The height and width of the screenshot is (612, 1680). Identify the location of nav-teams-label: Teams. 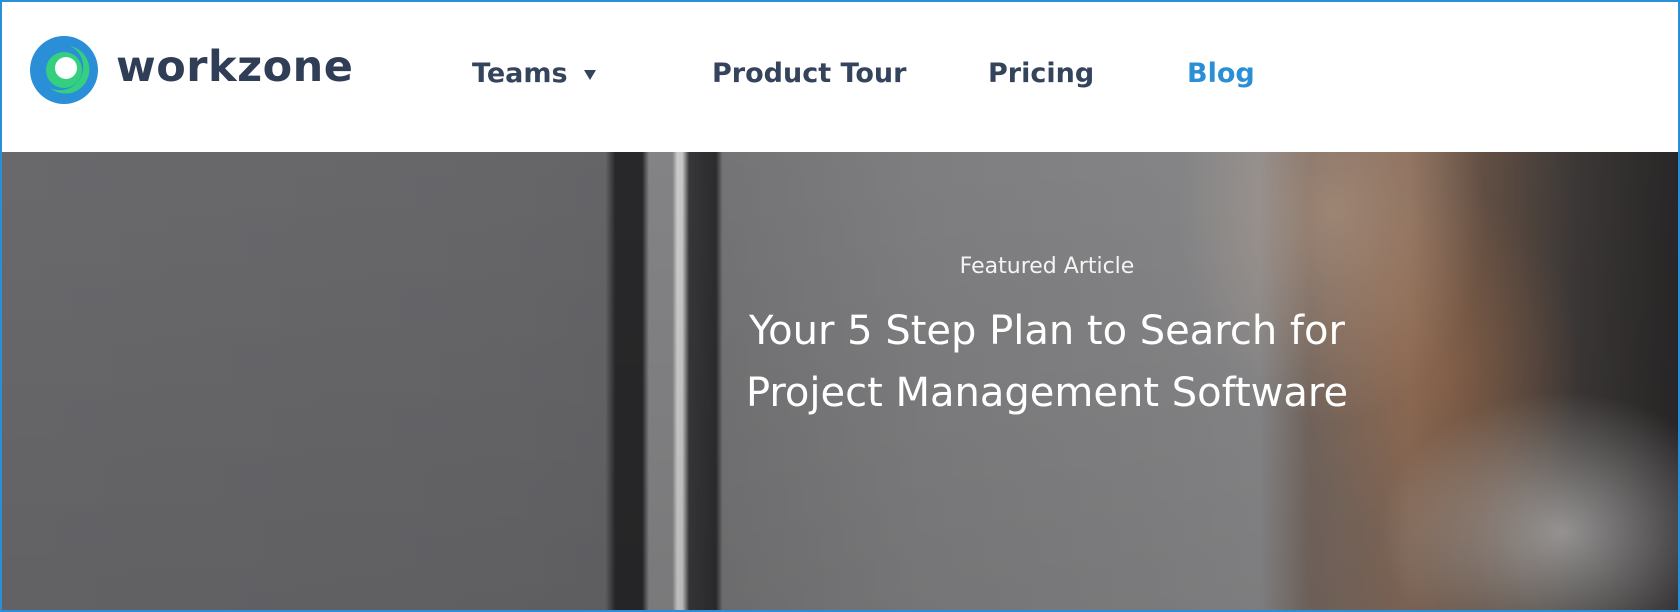
(520, 73).